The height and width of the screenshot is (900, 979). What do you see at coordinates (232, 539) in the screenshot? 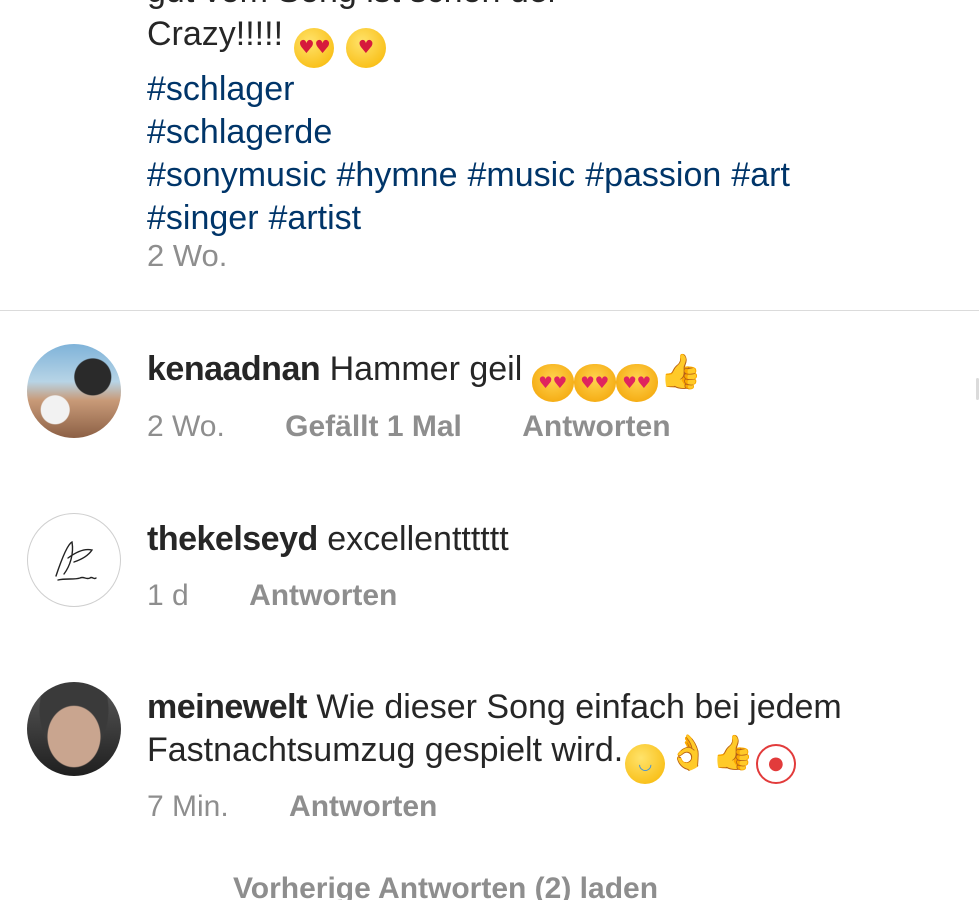
I see `comment-username: thekelseyd` at bounding box center [232, 539].